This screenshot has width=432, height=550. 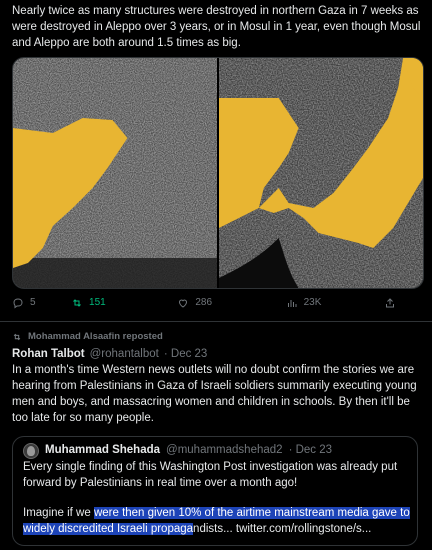 What do you see at coordinates (18, 303) in the screenshot?
I see `reply-icon` at bounding box center [18, 303].